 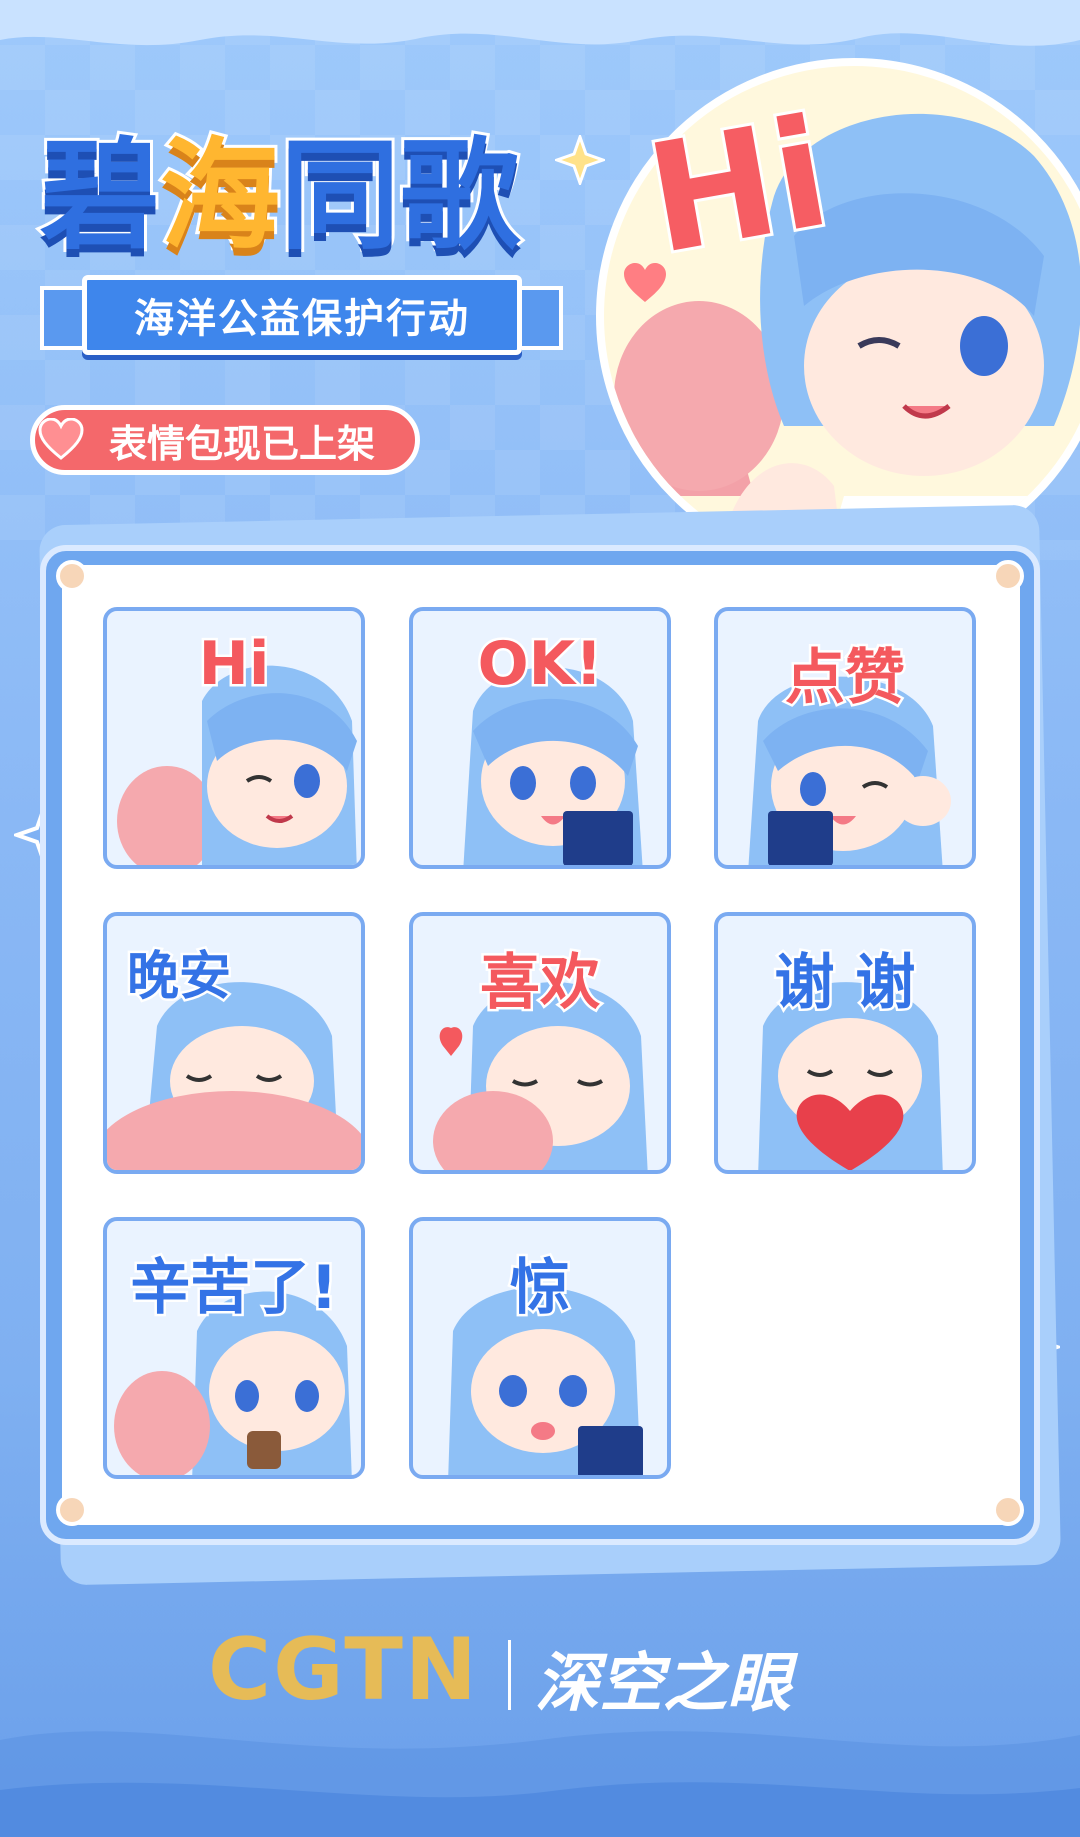 I want to click on sticker-good-night: 晚安, so click(x=234, y=1043).